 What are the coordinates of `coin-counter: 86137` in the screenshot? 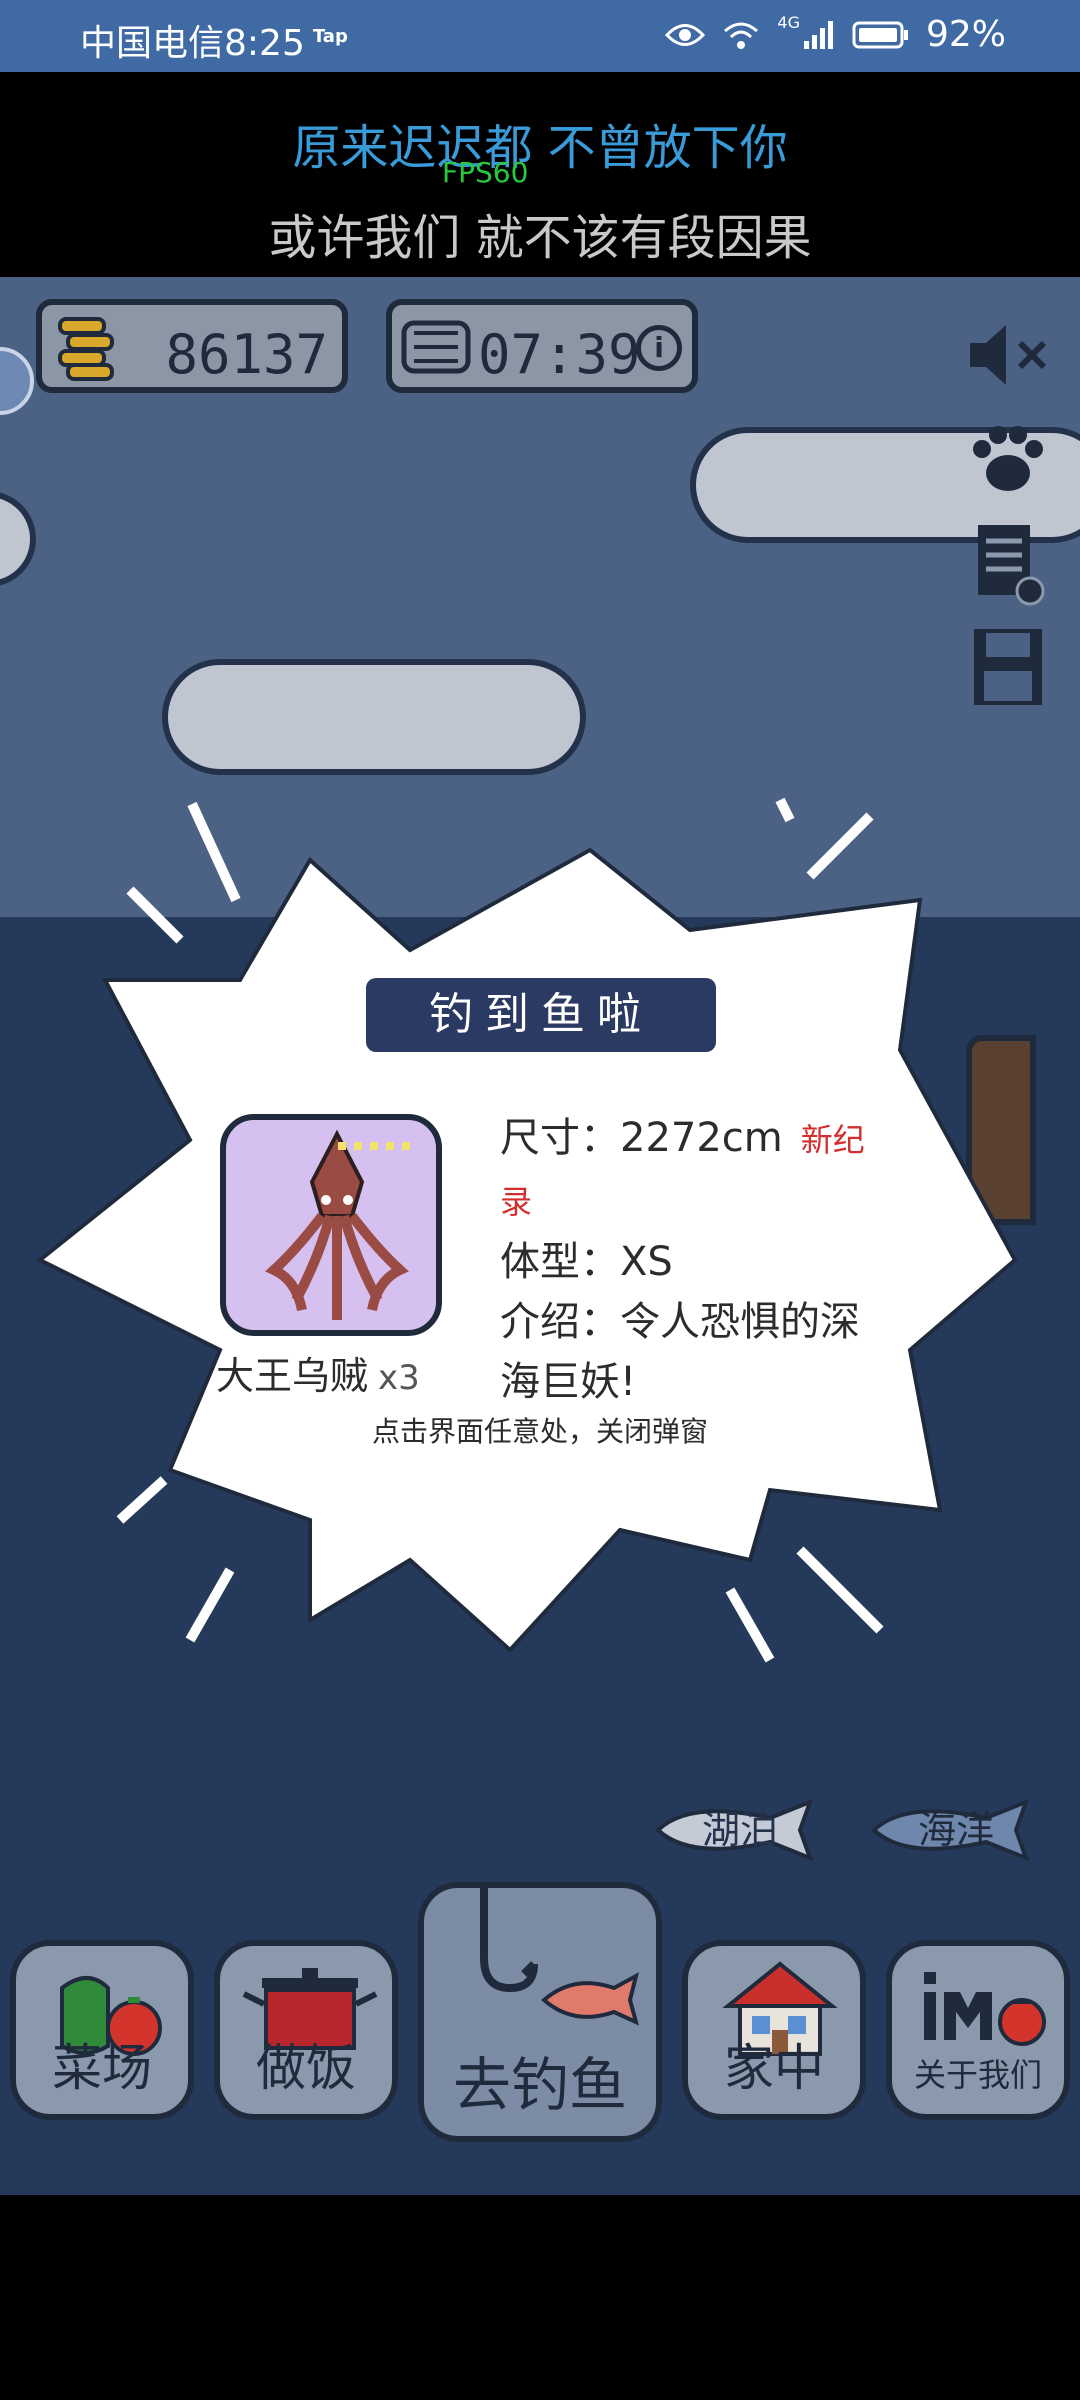 It's located at (192, 346).